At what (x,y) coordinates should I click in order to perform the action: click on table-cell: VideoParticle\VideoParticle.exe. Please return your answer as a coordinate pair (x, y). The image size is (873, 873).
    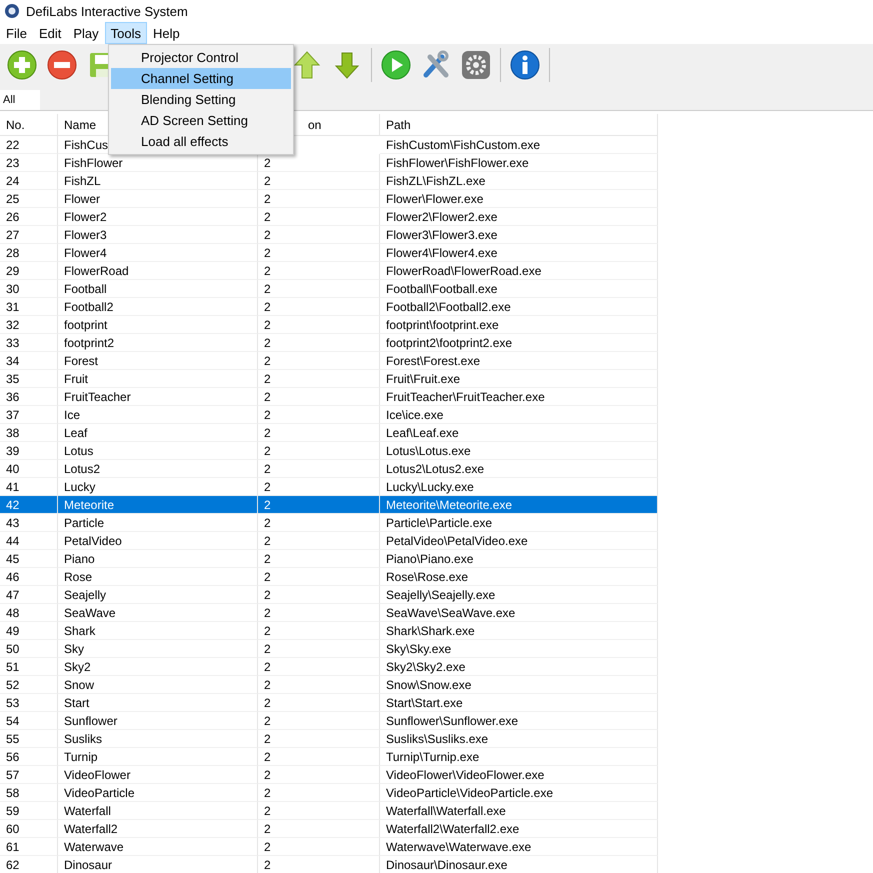
    Looking at the image, I should click on (519, 793).